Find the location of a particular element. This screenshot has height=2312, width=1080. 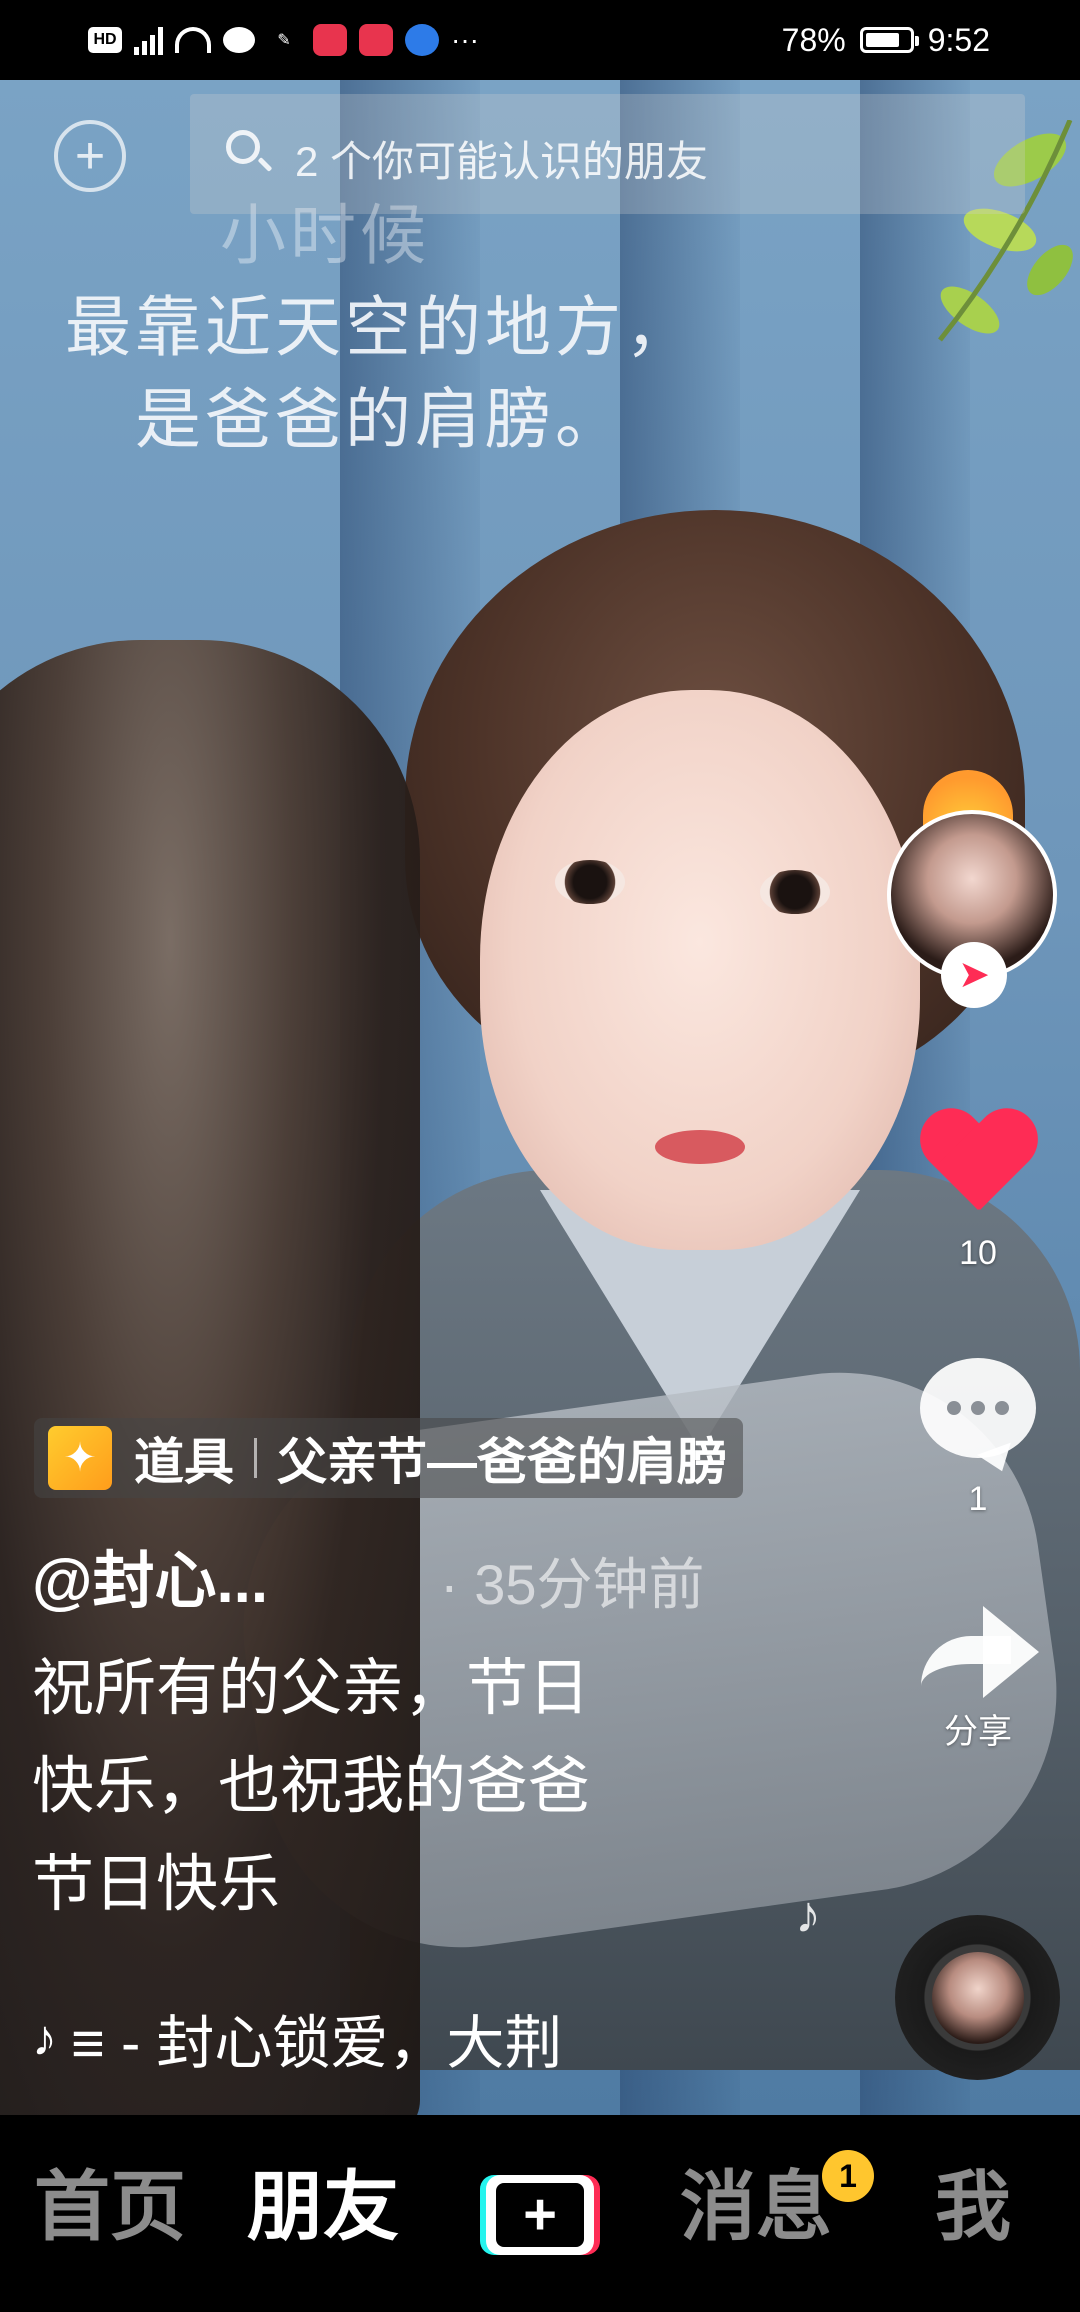

follow-button: ➤ is located at coordinates (974, 975).